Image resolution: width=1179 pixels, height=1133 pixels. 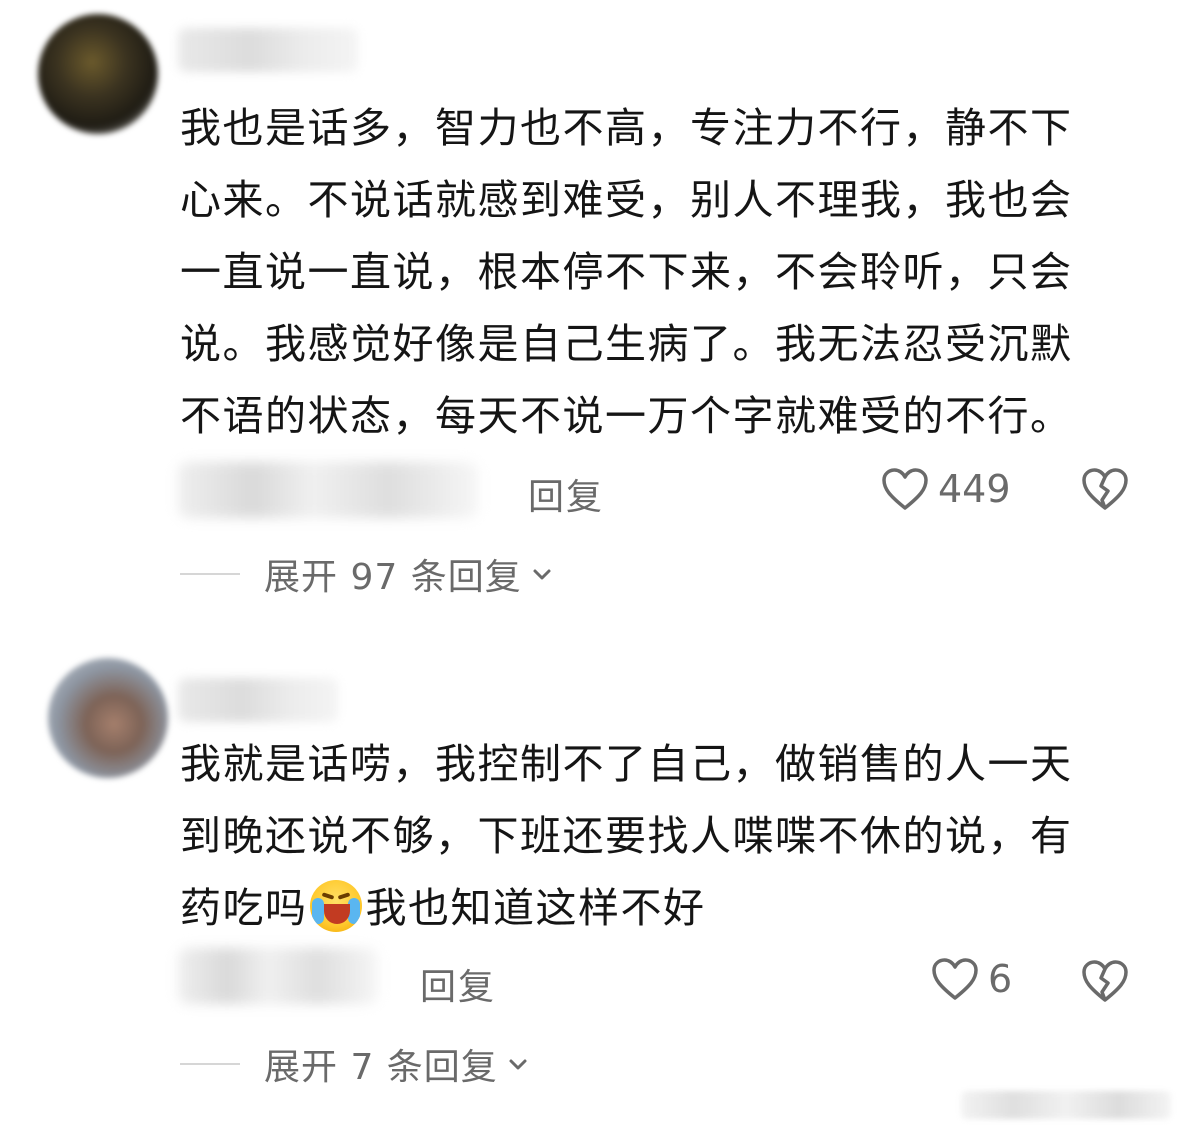 What do you see at coordinates (381, 1067) in the screenshot?
I see `expand-replies-label: 展开 7 条回复` at bounding box center [381, 1067].